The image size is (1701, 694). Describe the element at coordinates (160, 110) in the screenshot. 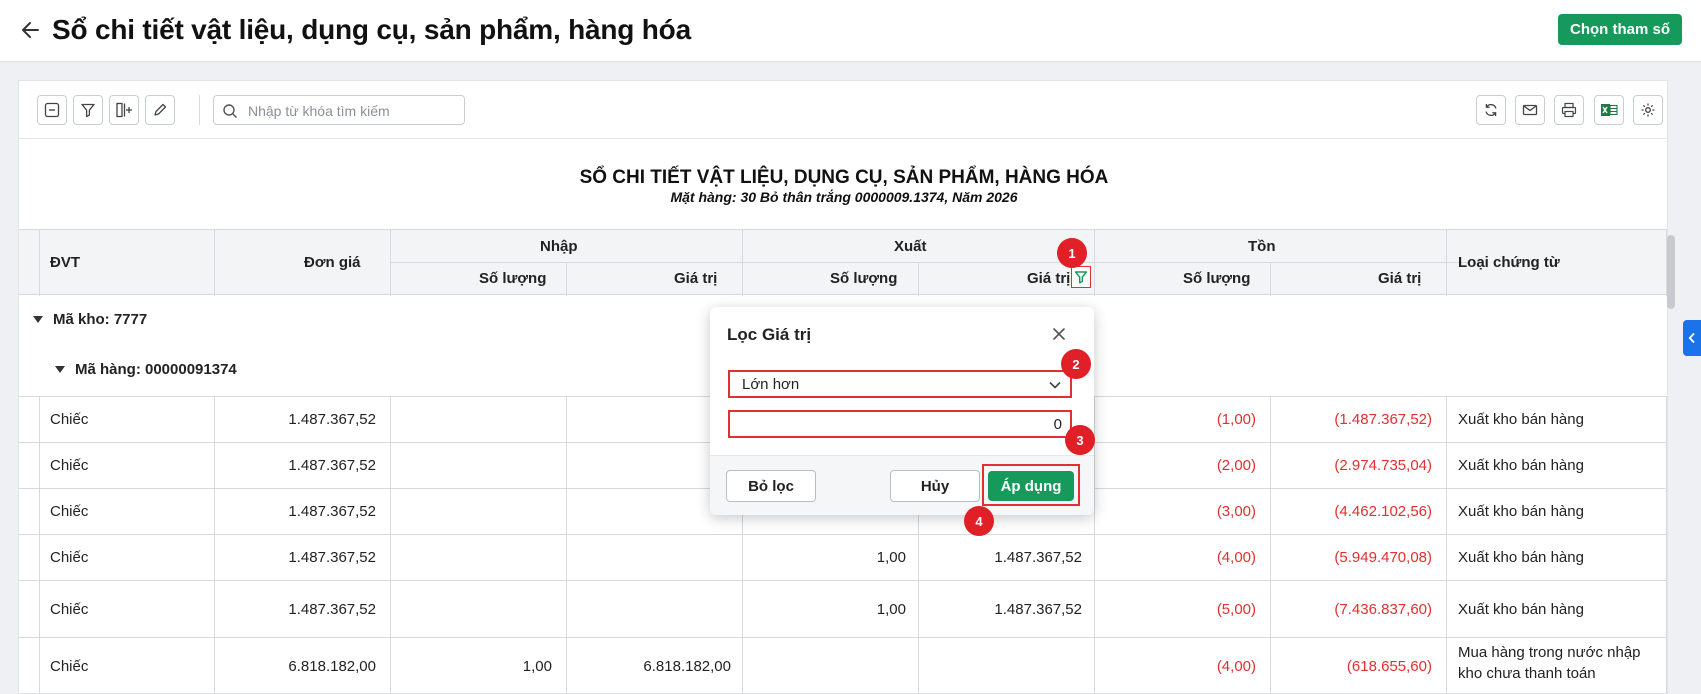

I see `edit-icon` at that location.